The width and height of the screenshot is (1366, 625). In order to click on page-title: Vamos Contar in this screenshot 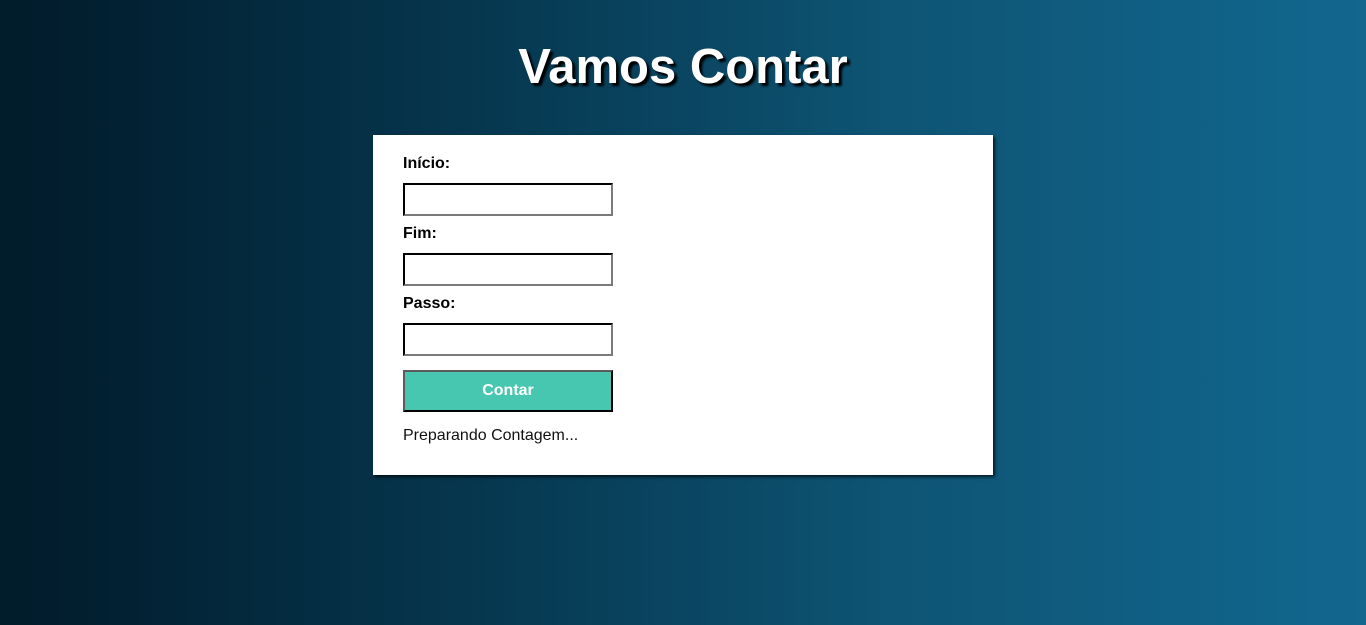, I will do `click(683, 67)`.